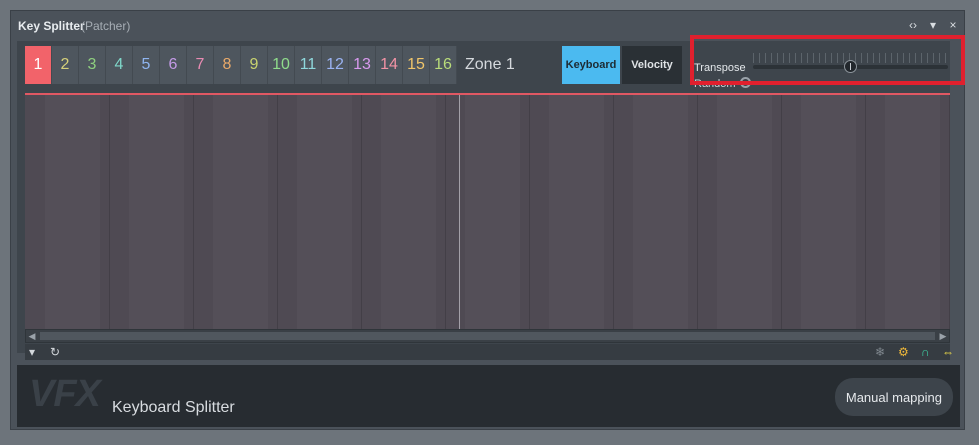 The width and height of the screenshot is (979, 445). What do you see at coordinates (65, 394) in the screenshot?
I see `brand-logo: VFX` at bounding box center [65, 394].